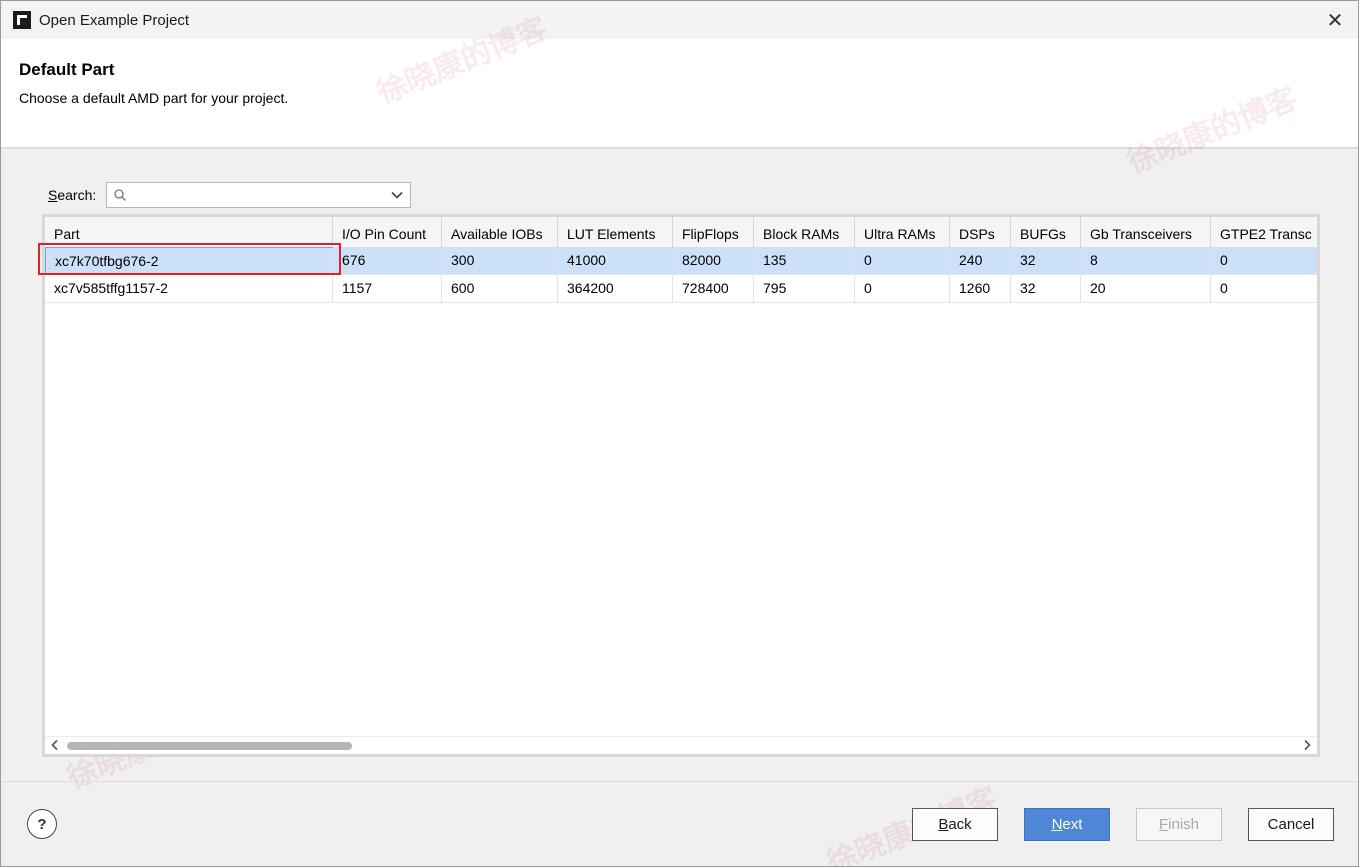  What do you see at coordinates (189, 260) in the screenshot?
I see `cell-part: xc7k70tfbg676-2` at bounding box center [189, 260].